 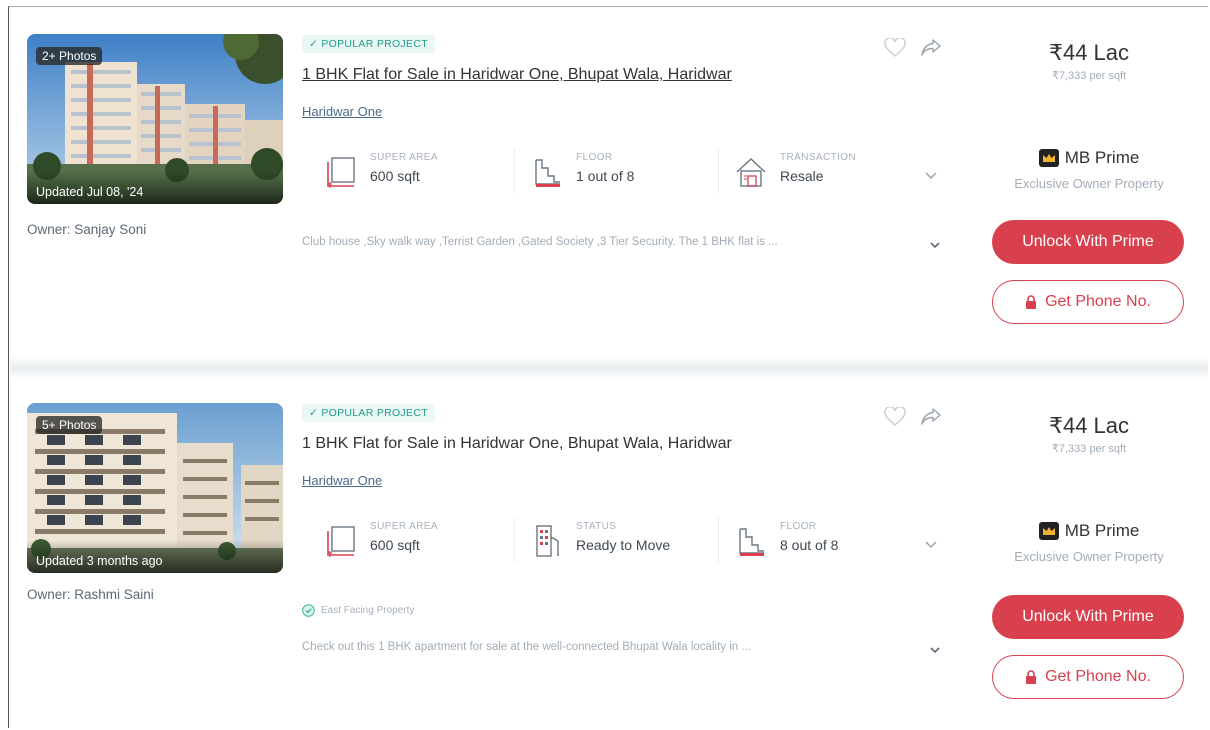 What do you see at coordinates (818, 157) in the screenshot?
I see `summary-label: TRANSACTION` at bounding box center [818, 157].